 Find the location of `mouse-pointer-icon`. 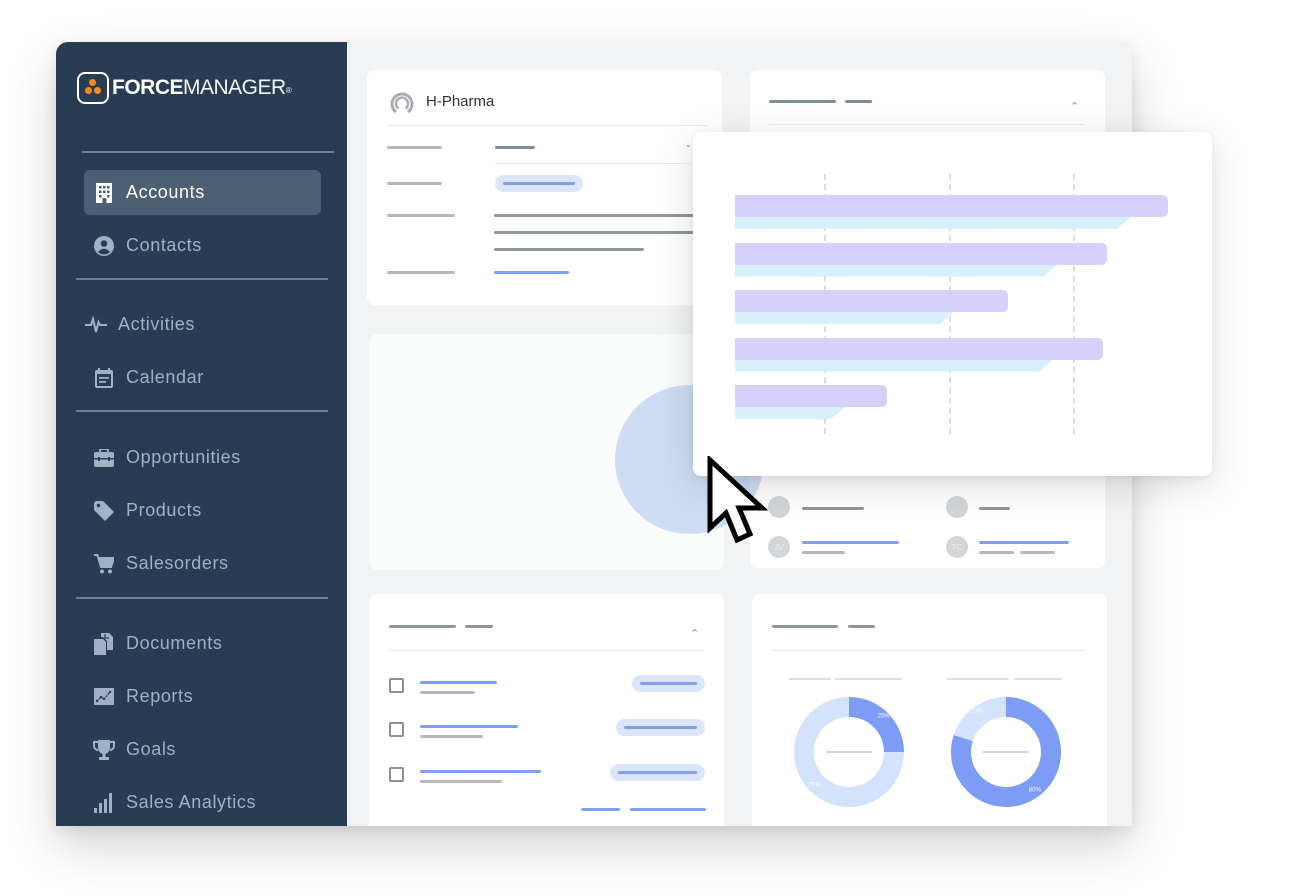

mouse-pointer-icon is located at coordinates (738, 500).